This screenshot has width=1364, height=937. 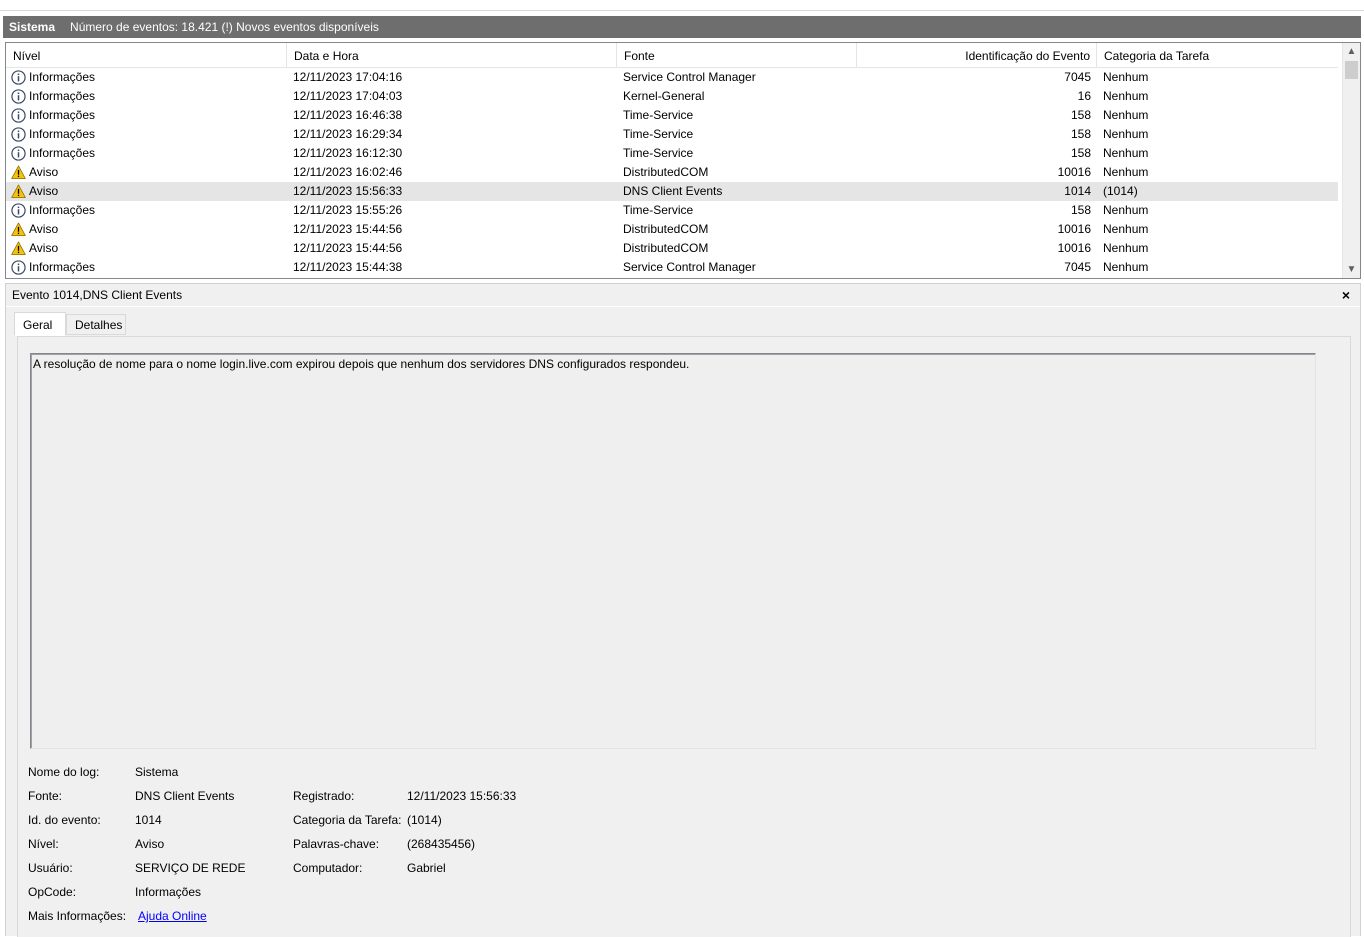 What do you see at coordinates (682, 5) in the screenshot?
I see `top-strip` at bounding box center [682, 5].